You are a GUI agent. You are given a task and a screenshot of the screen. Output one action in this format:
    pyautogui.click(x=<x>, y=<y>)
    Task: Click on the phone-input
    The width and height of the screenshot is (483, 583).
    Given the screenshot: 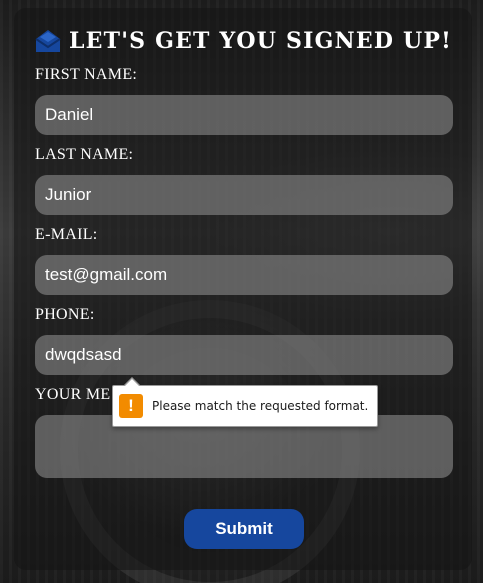 What is the action you would take?
    pyautogui.click(x=244, y=355)
    